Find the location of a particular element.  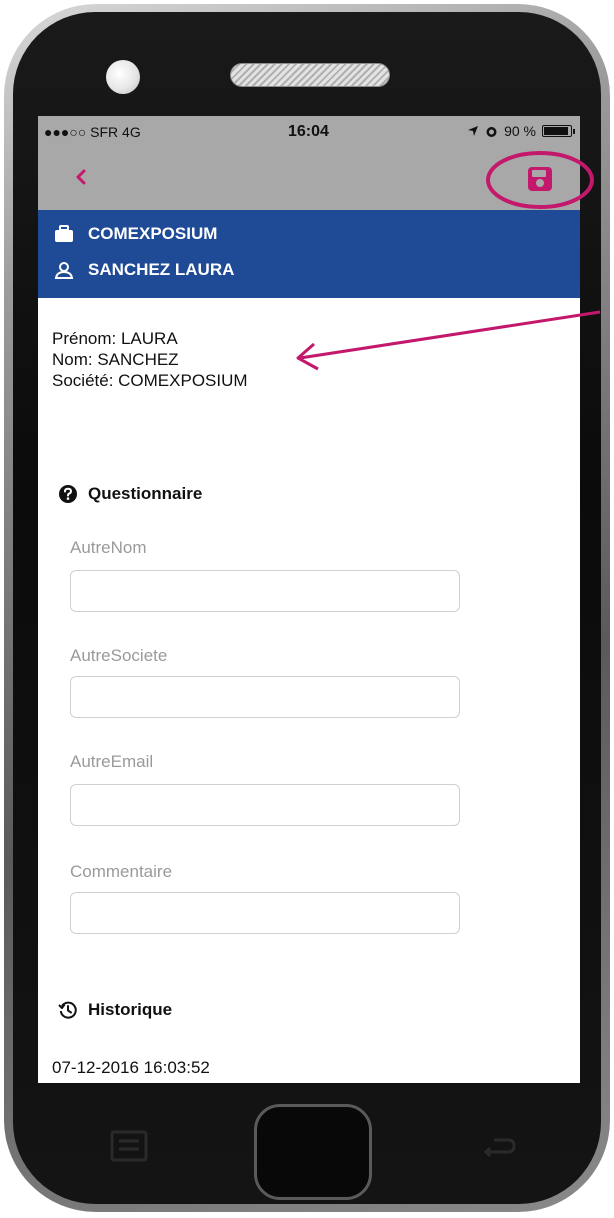

banner-company-row: COMEXPOSIUM is located at coordinates (135, 234).